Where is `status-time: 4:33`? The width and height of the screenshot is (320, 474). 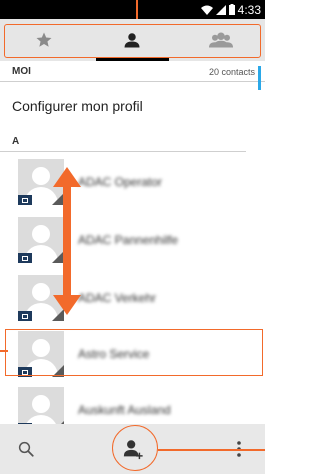
status-time: 4:33 is located at coordinates (249, 9).